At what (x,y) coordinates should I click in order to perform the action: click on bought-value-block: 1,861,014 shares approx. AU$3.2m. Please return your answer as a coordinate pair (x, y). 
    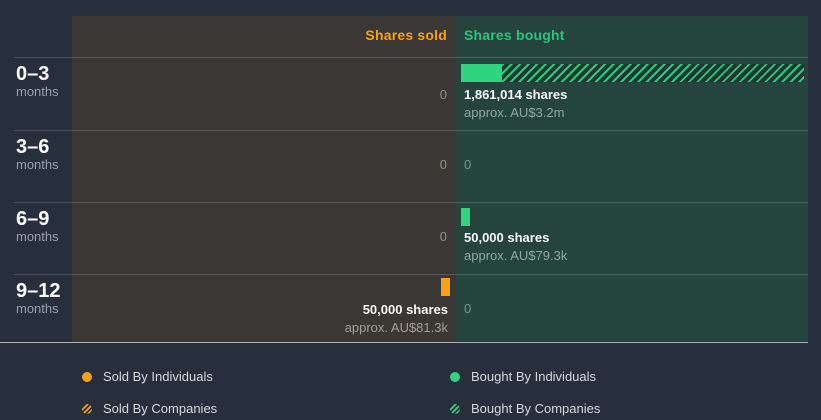
    Looking at the image, I should click on (515, 104).